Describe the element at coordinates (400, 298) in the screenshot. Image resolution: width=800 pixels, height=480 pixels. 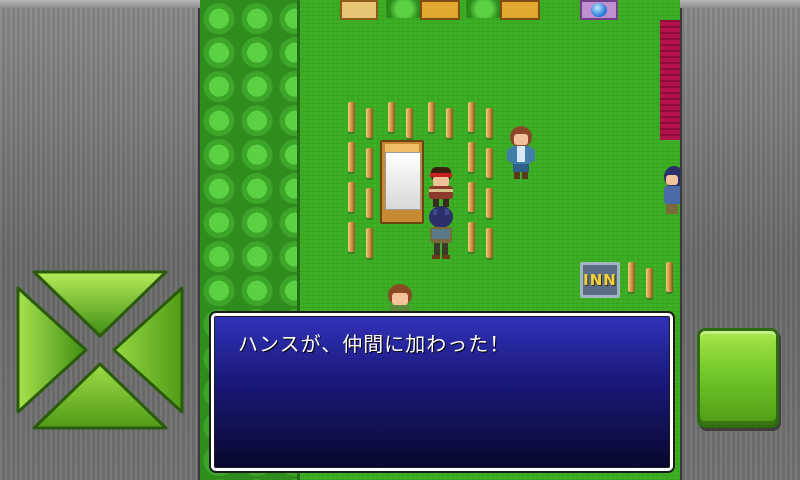
I see `villager-man-sprite` at that location.